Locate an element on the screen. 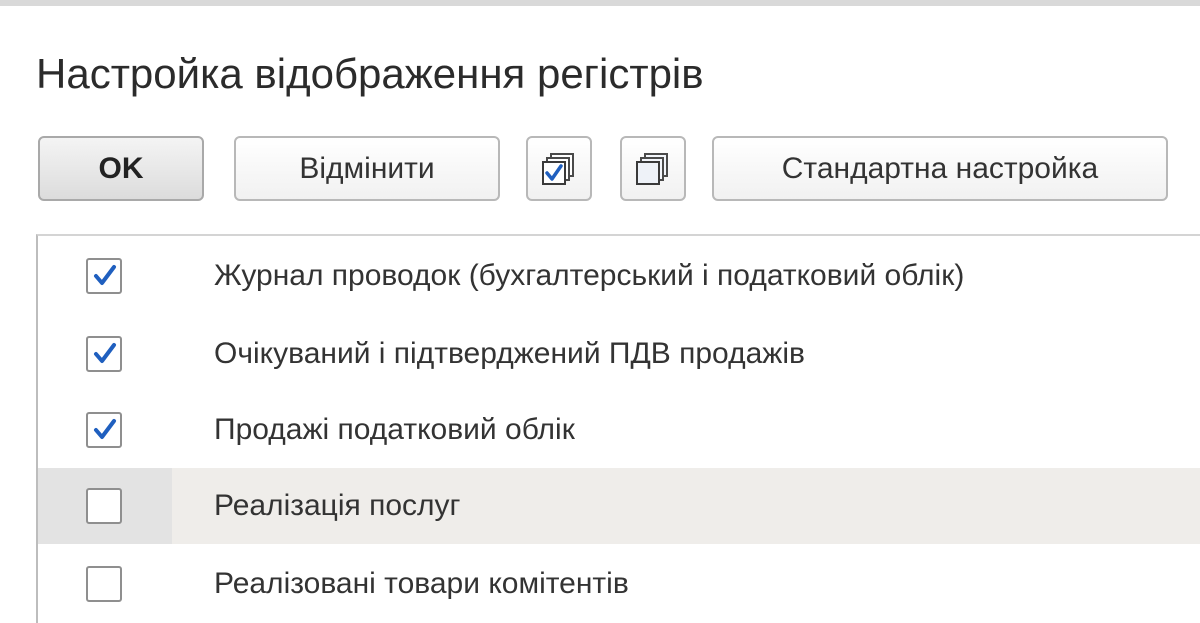  default-settings-button: Стандартна настройка is located at coordinates (940, 168).